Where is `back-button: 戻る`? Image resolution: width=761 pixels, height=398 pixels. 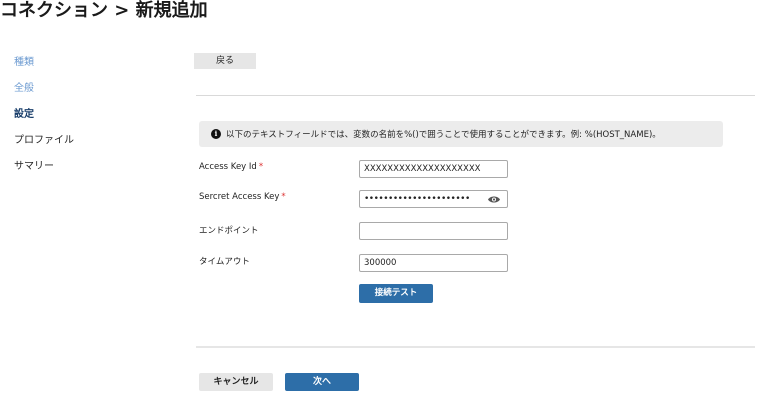
back-button: 戻る is located at coordinates (225, 61).